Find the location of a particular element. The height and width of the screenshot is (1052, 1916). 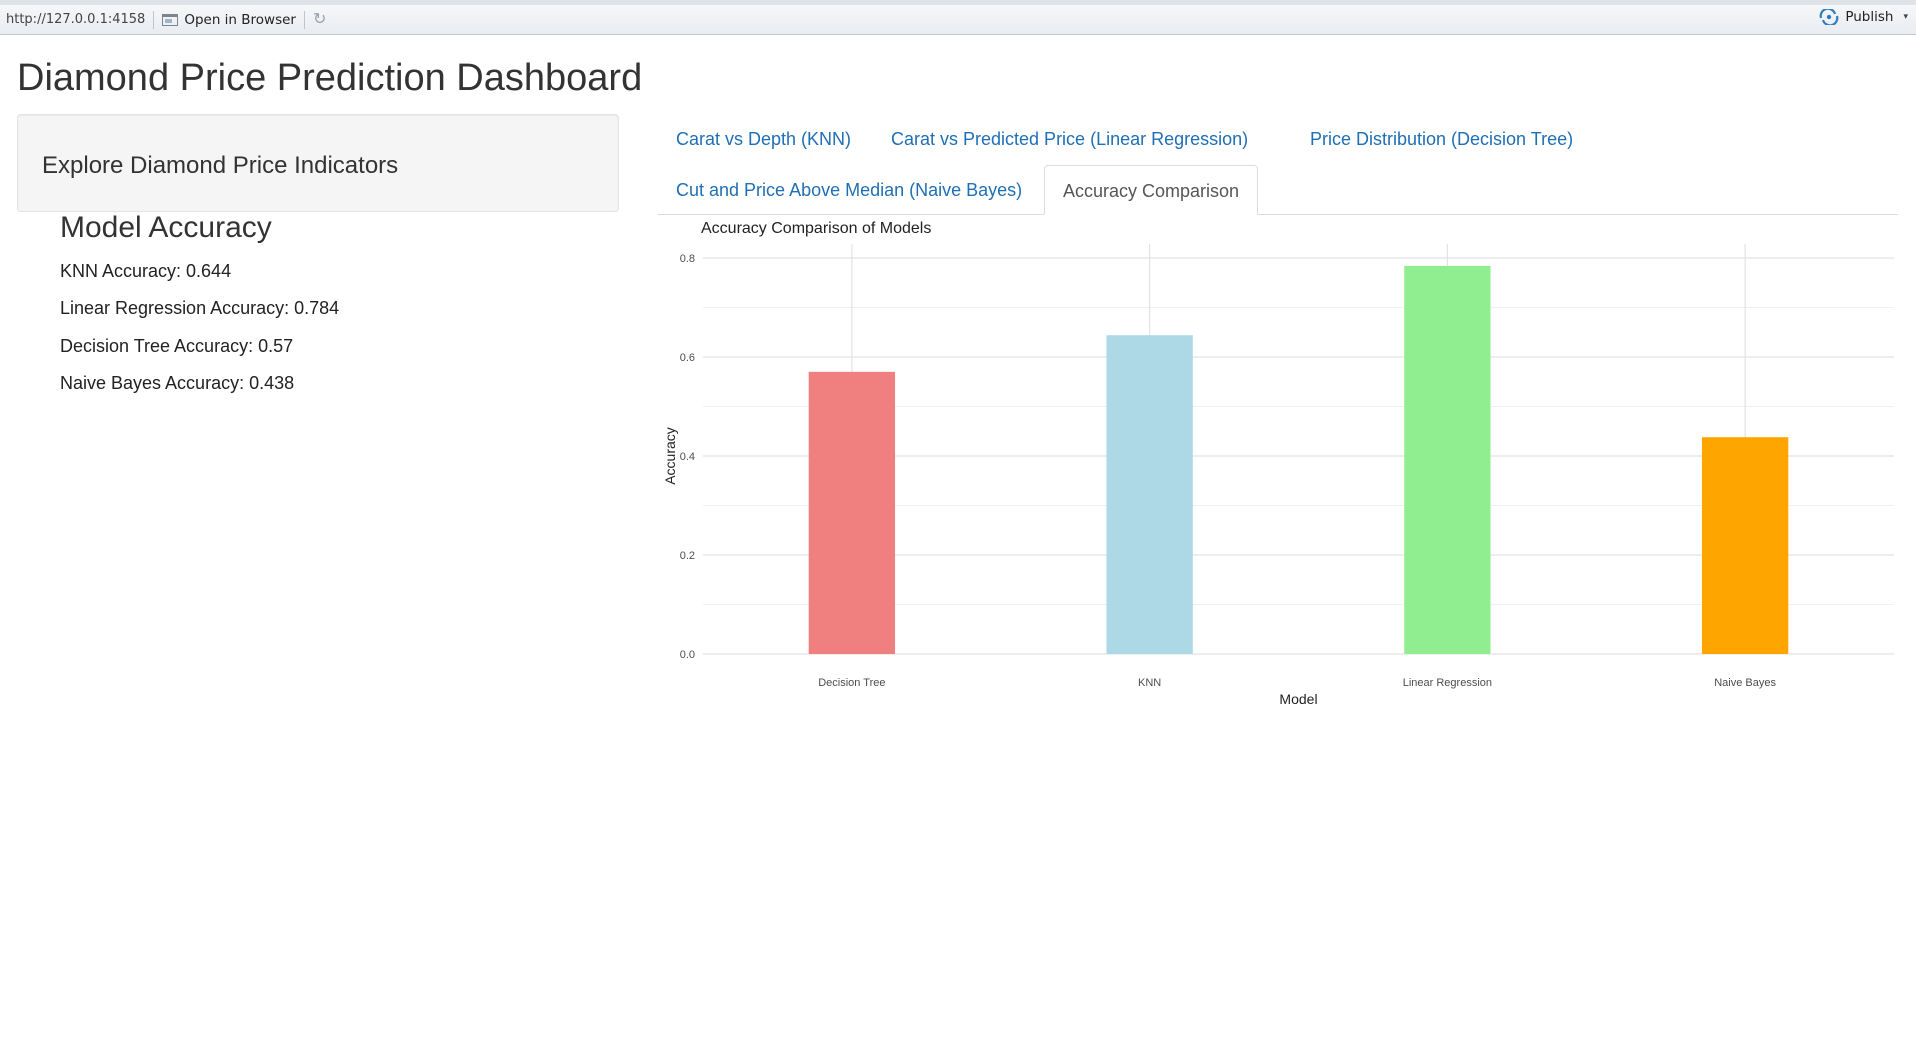

model-accuracy-heading: Model Accuracy is located at coordinates (166, 227).